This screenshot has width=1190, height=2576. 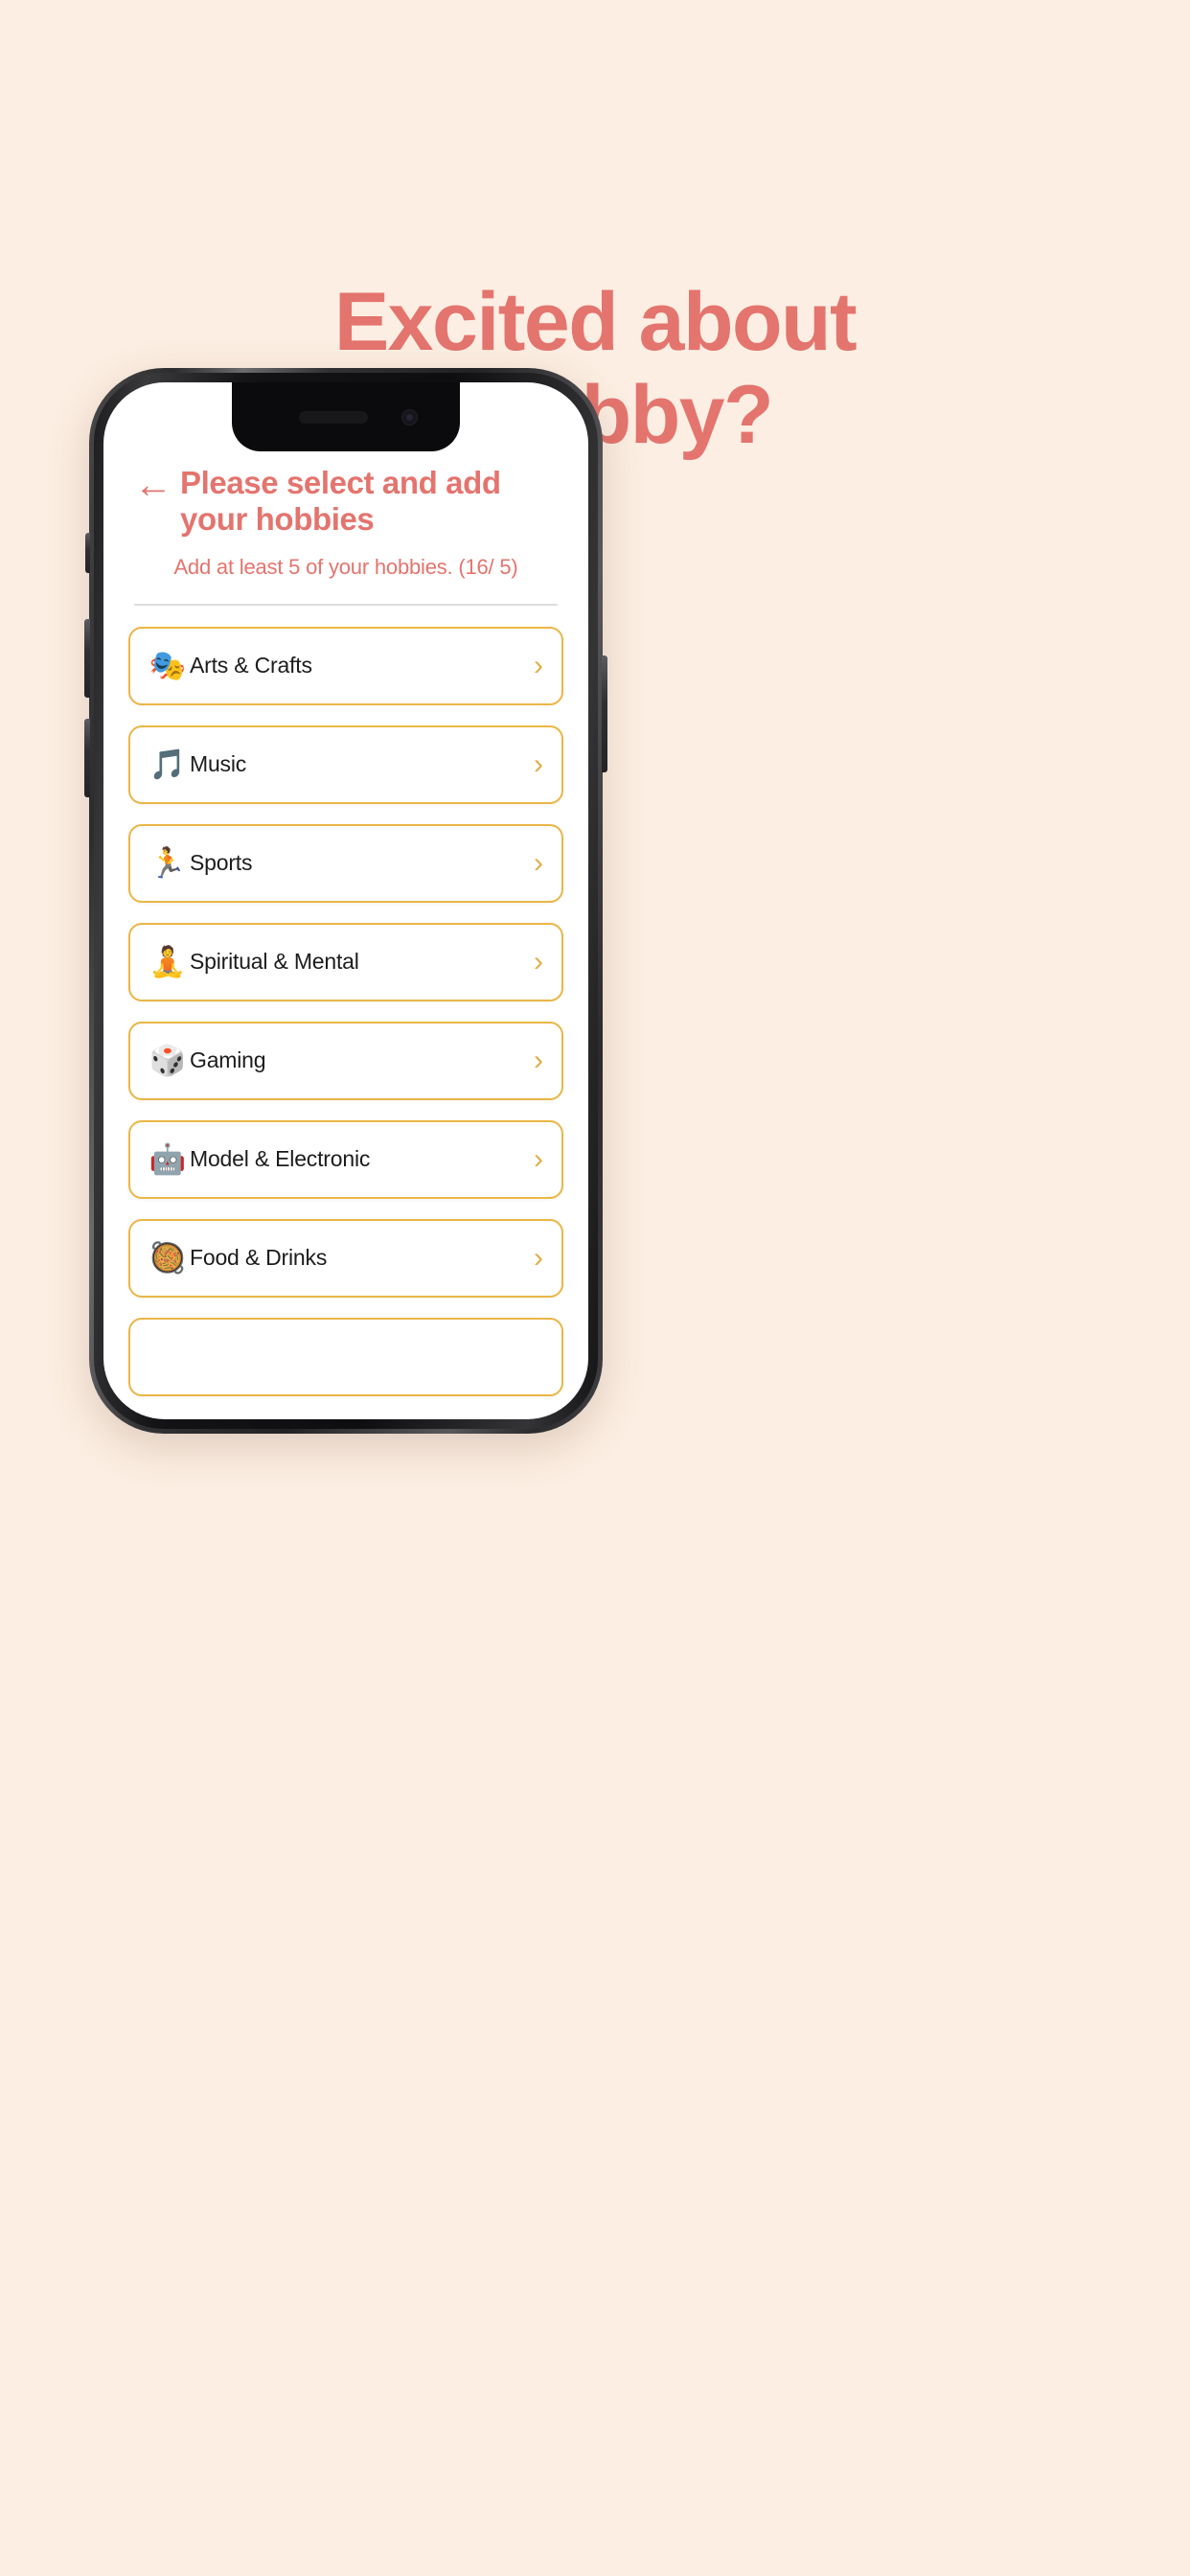 What do you see at coordinates (274, 962) in the screenshot?
I see `hobby-item-label: Spiritual & Mental` at bounding box center [274, 962].